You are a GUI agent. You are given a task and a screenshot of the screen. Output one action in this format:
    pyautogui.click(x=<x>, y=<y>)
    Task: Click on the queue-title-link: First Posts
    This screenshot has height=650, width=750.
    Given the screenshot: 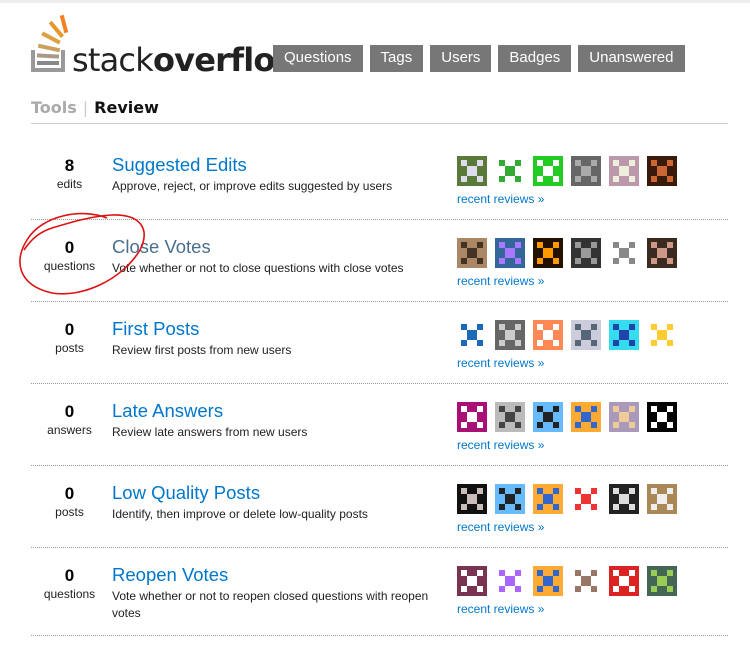 What is the action you would take?
    pyautogui.click(x=155, y=329)
    